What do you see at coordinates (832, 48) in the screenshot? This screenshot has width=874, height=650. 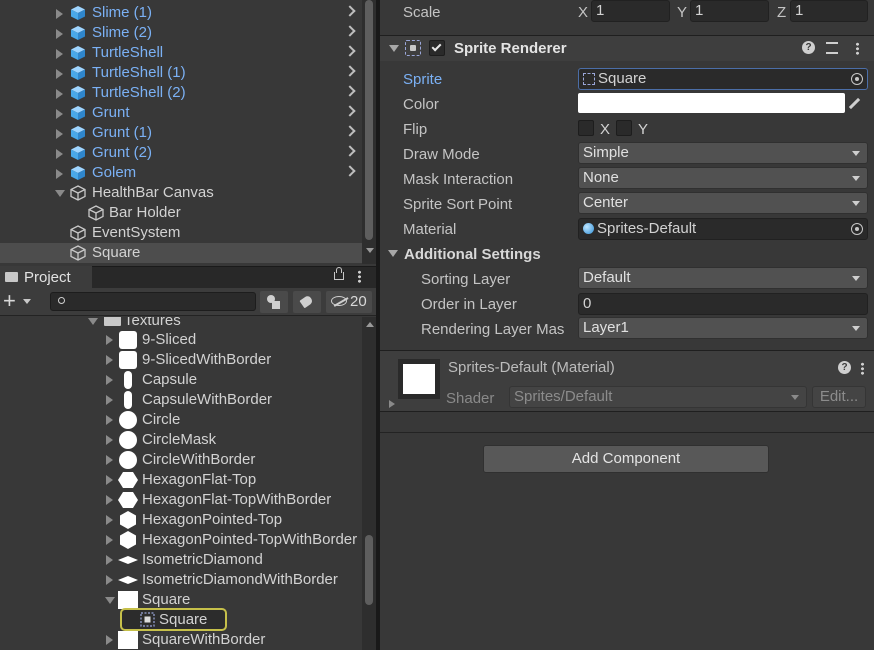 I see `presets-icon` at bounding box center [832, 48].